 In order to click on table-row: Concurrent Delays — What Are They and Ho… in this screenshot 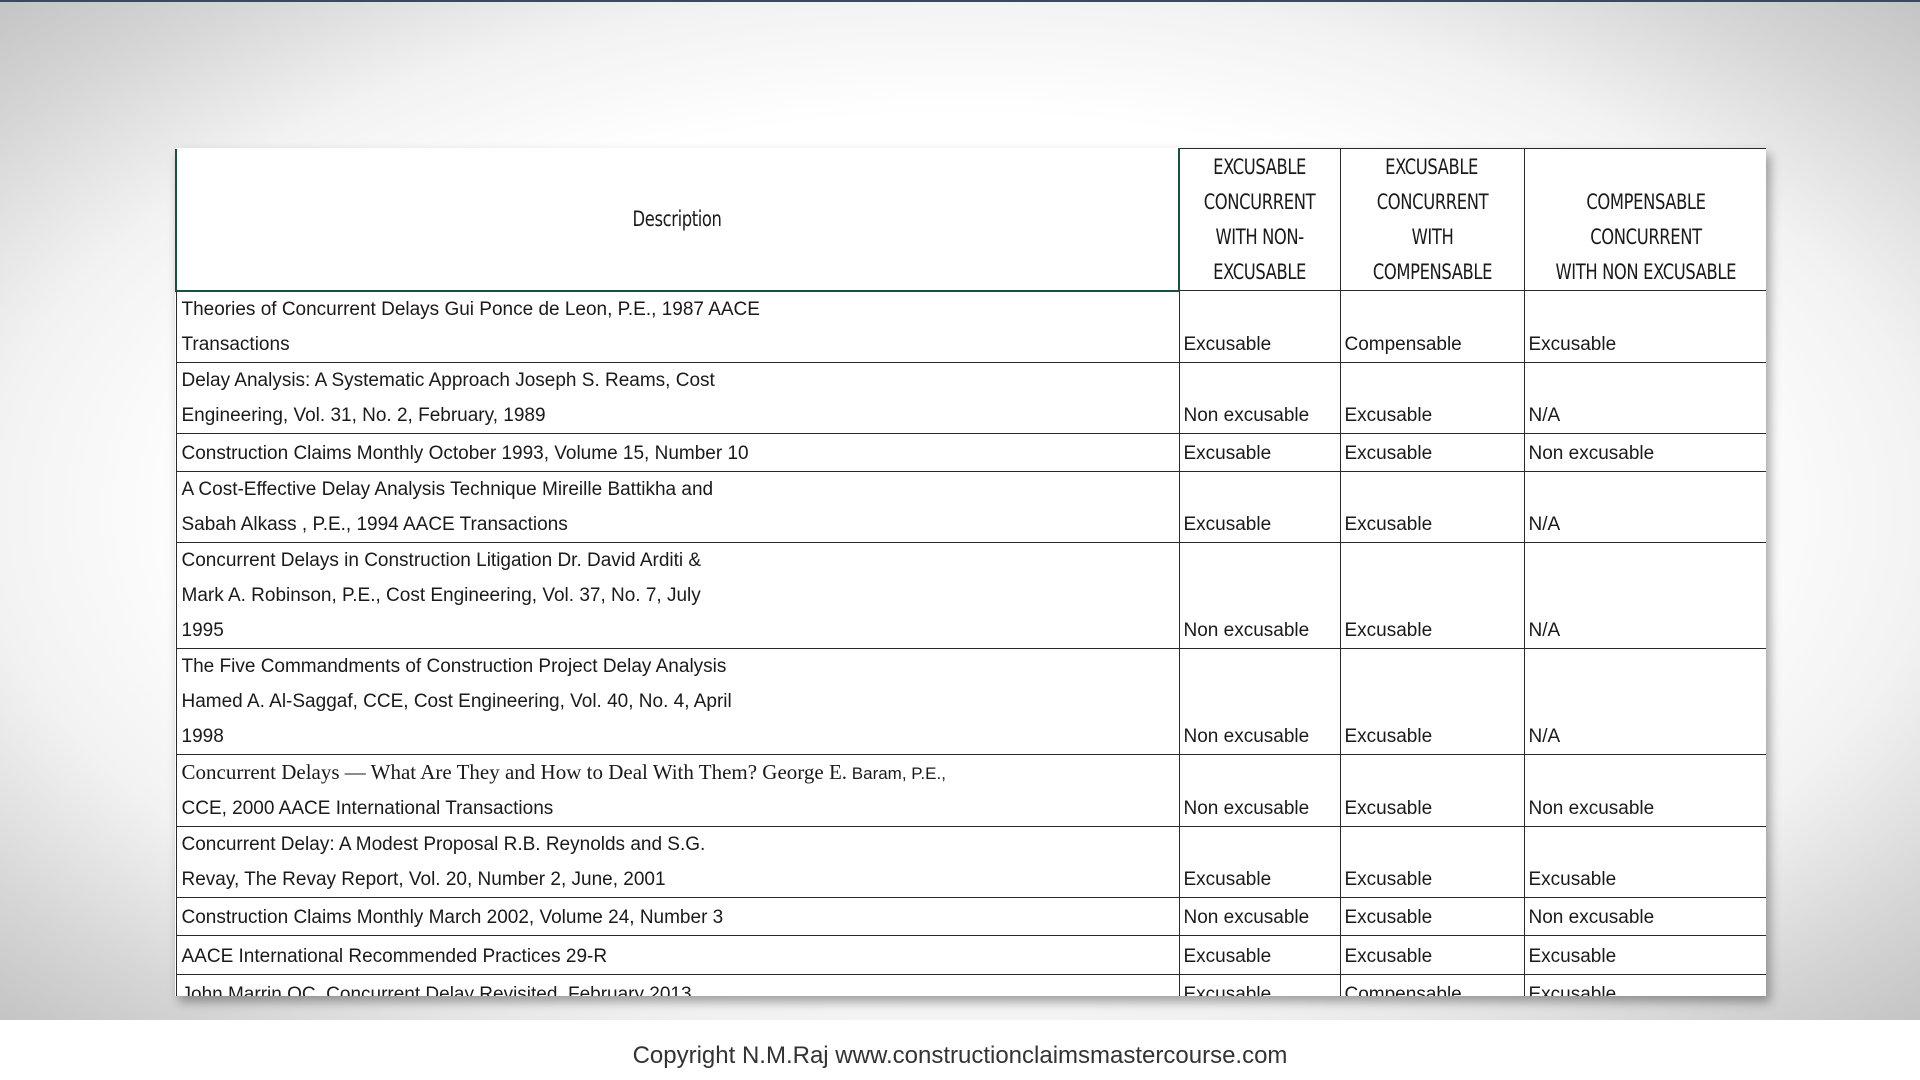, I will do `click(970, 790)`.